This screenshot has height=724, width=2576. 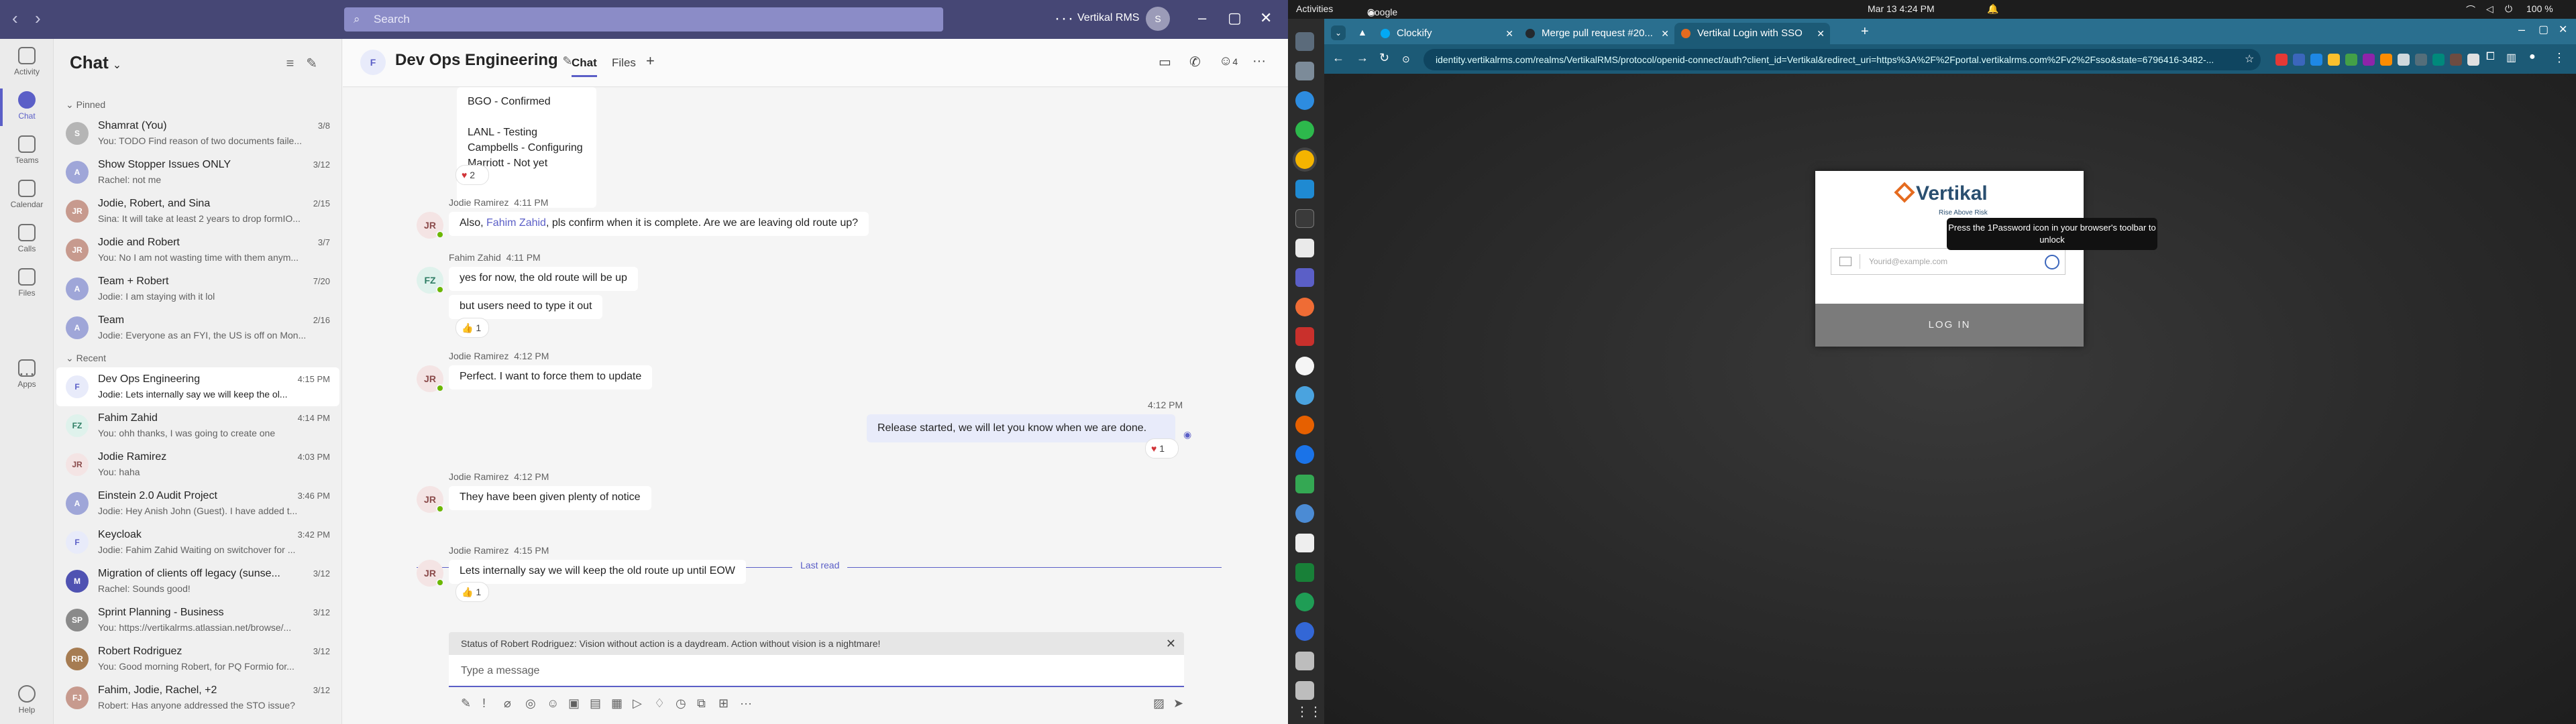 I want to click on meet-icon: ▦, so click(x=617, y=704).